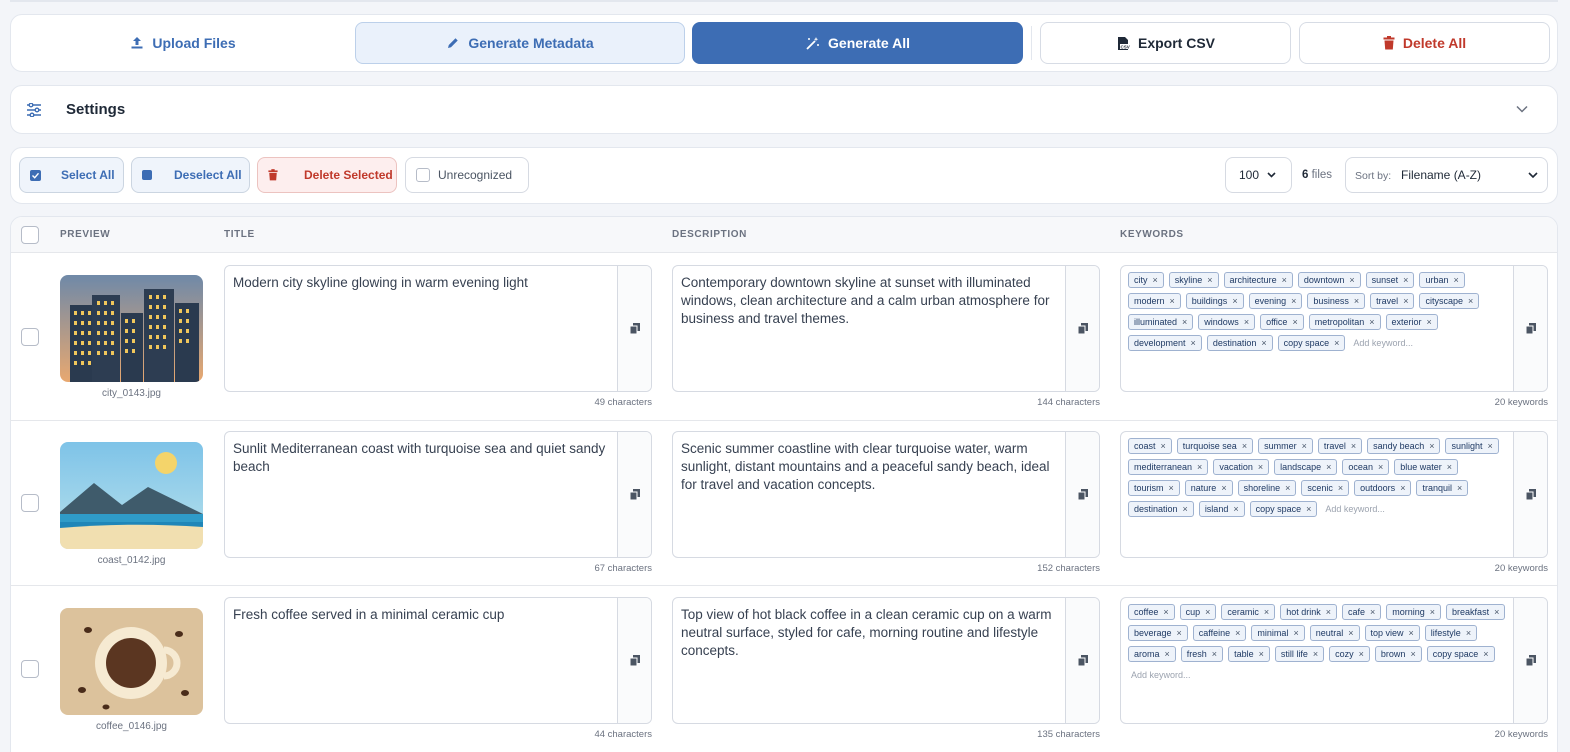 The image size is (1570, 752). What do you see at coordinates (1392, 633) in the screenshot?
I see `keyword-tag: top view ×` at bounding box center [1392, 633].